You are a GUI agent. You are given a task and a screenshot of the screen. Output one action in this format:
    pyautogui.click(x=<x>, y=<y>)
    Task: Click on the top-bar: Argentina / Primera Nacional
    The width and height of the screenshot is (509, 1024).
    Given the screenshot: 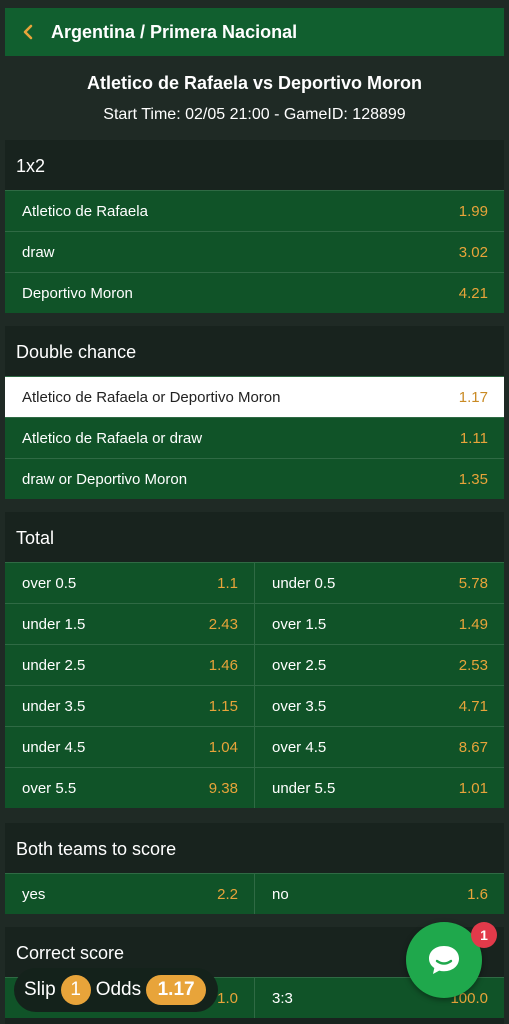 What is the action you would take?
    pyautogui.click(x=254, y=32)
    